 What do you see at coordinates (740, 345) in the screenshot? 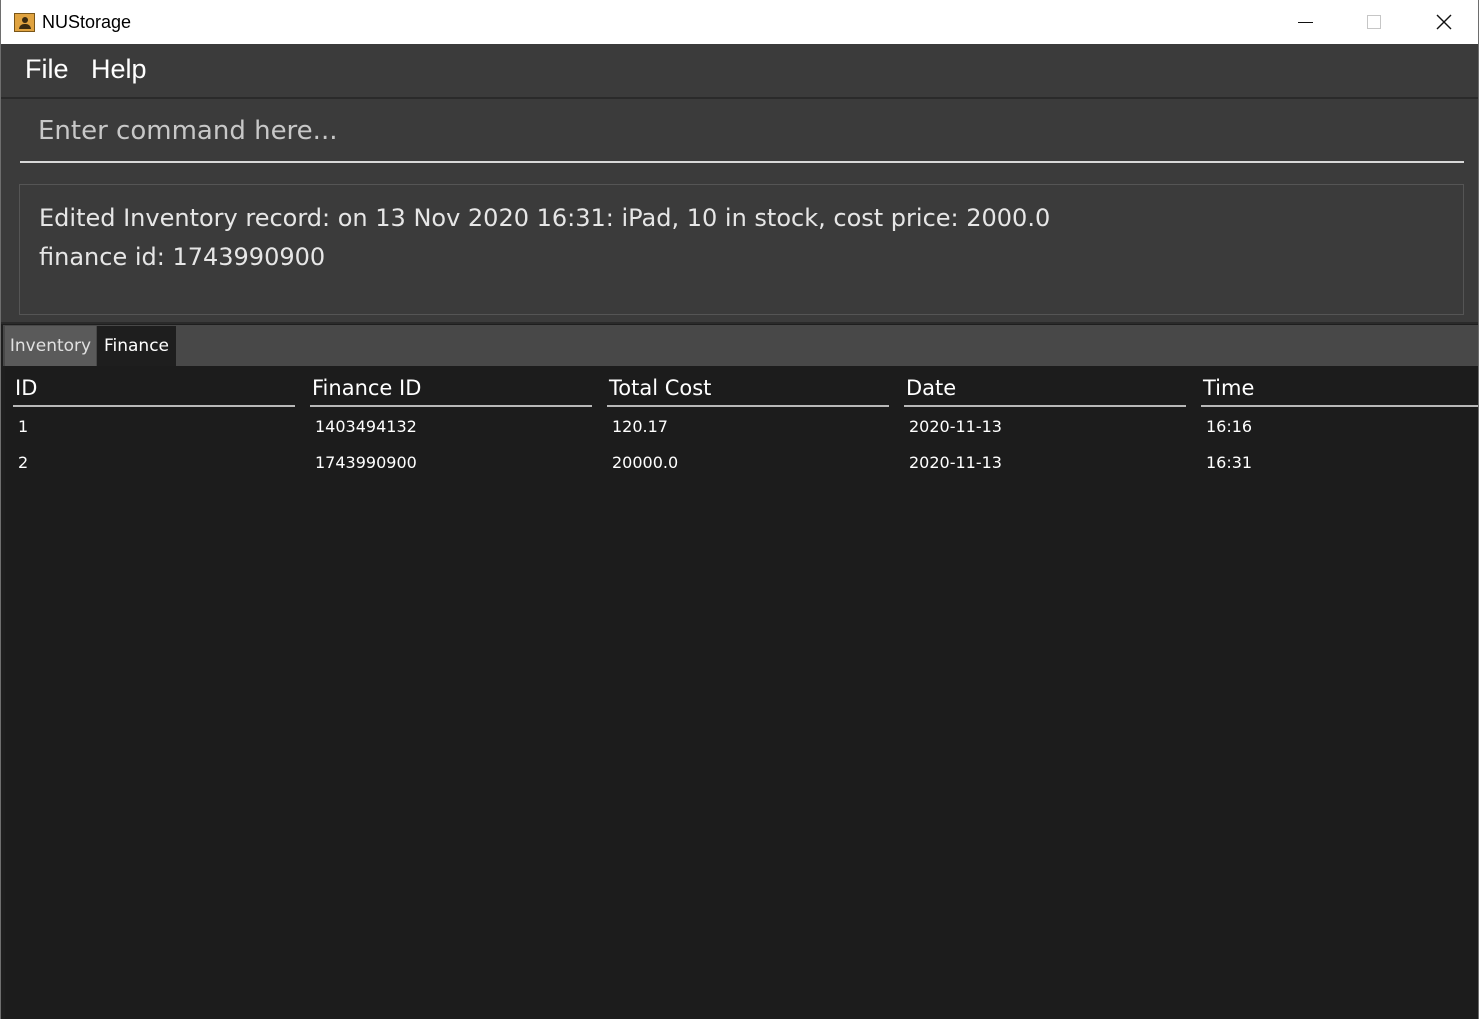
I see `tab-bar: Inventory Finance` at bounding box center [740, 345].